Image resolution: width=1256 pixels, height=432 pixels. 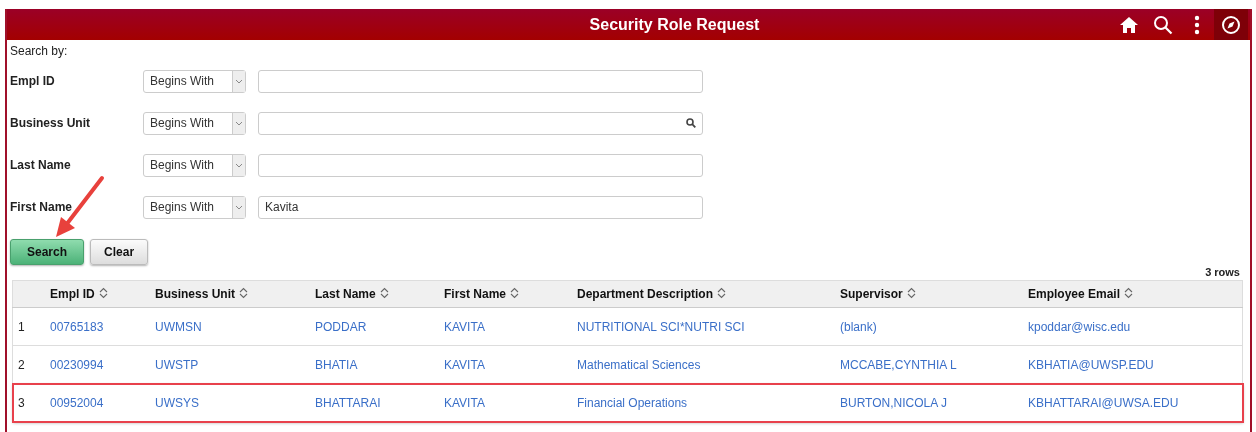 What do you see at coordinates (50, 123) in the screenshot?
I see `field-label: Business Unit` at bounding box center [50, 123].